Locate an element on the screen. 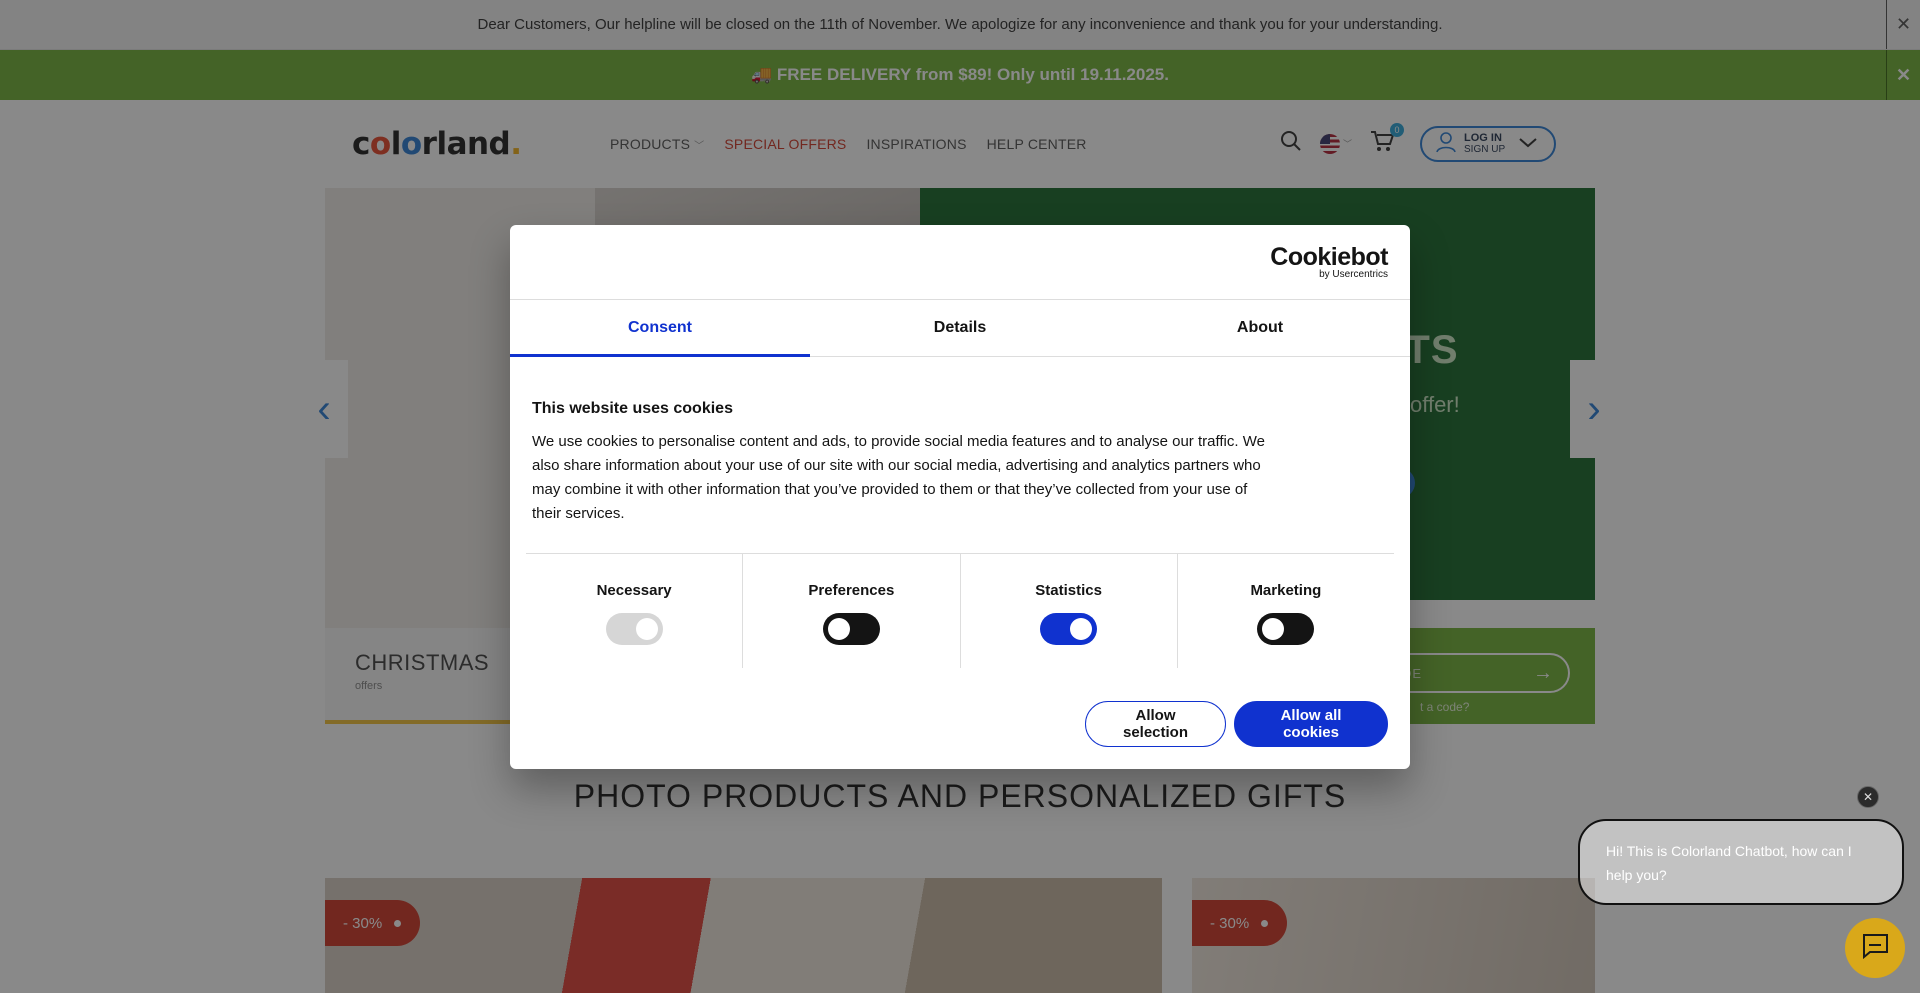 Image resolution: width=1920 pixels, height=993 pixels. category-label: Necessary is located at coordinates (634, 590).